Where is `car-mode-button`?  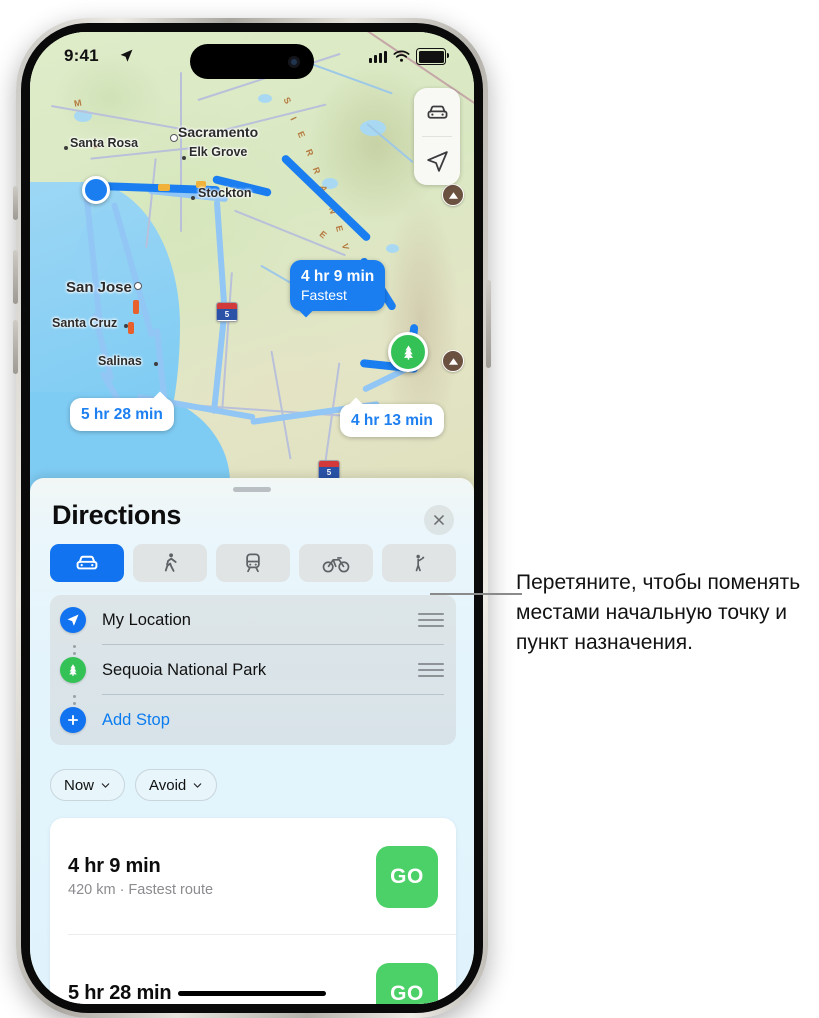
car-mode-button is located at coordinates (437, 112).